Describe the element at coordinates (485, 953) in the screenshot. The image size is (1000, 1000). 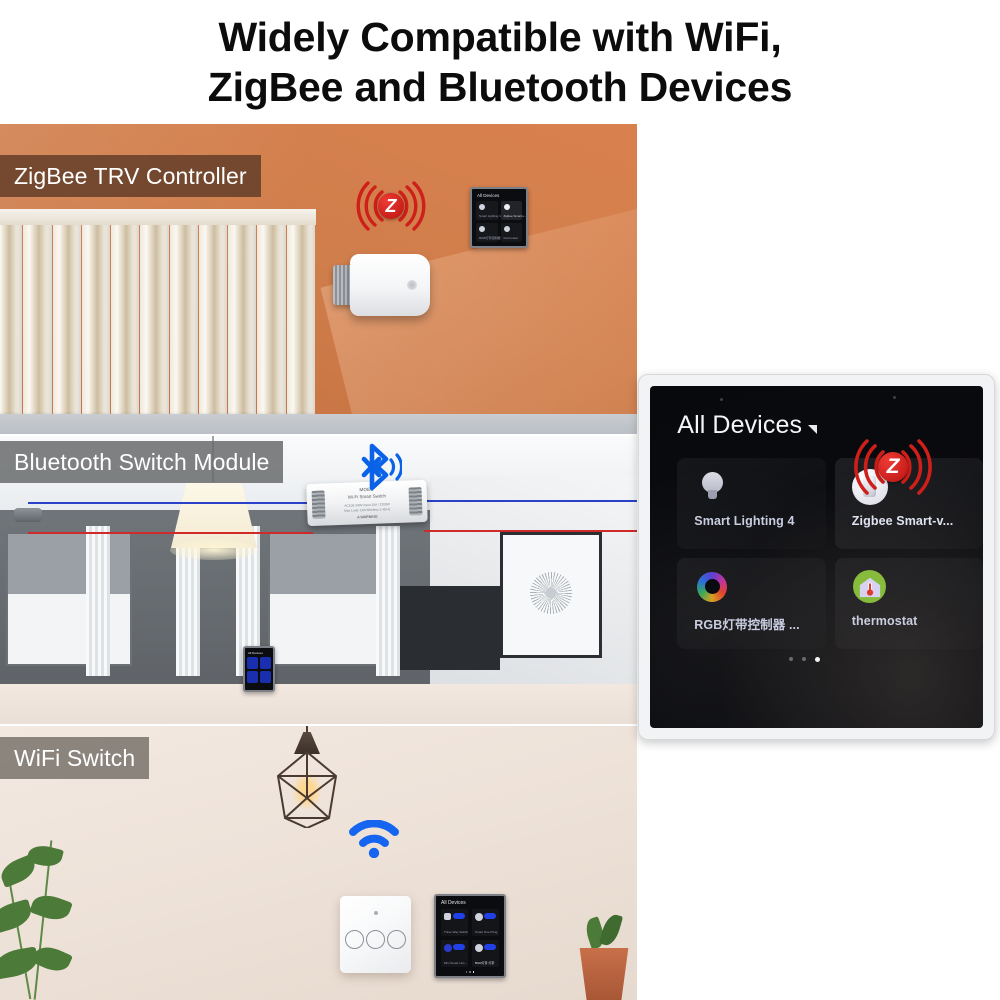
I see `mini-device-card: BGR灯带 灯带` at that location.